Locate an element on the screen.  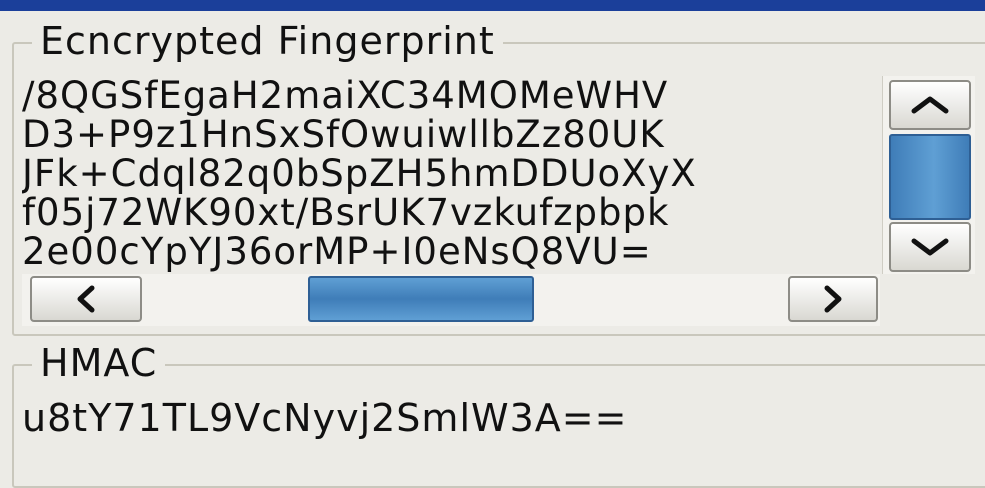
fingerprint-line: /8QGSfEgaH2maiXC34MOMeWHV is located at coordinates (345, 96).